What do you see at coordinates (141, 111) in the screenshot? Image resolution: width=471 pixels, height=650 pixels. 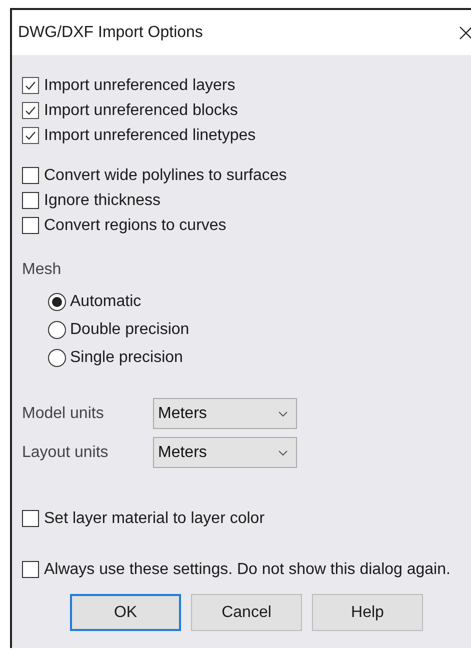 I see `checkbox-label: Import unreferenced blocks` at bounding box center [141, 111].